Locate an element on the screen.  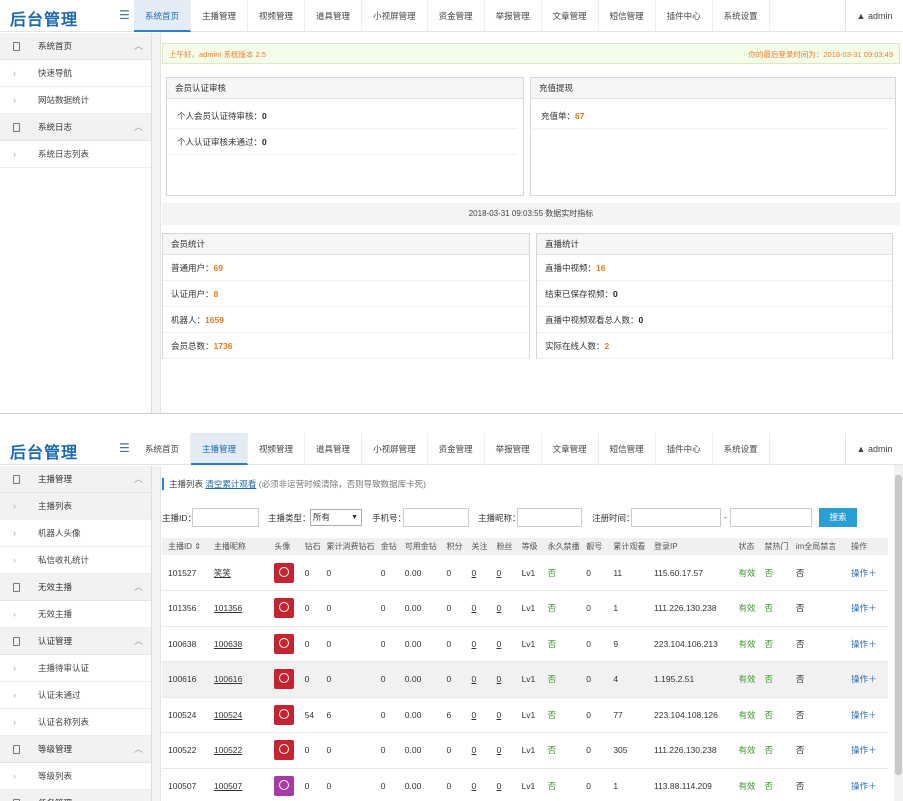
sidebar-group: 认证管理 ︿ is located at coordinates (75, 641).